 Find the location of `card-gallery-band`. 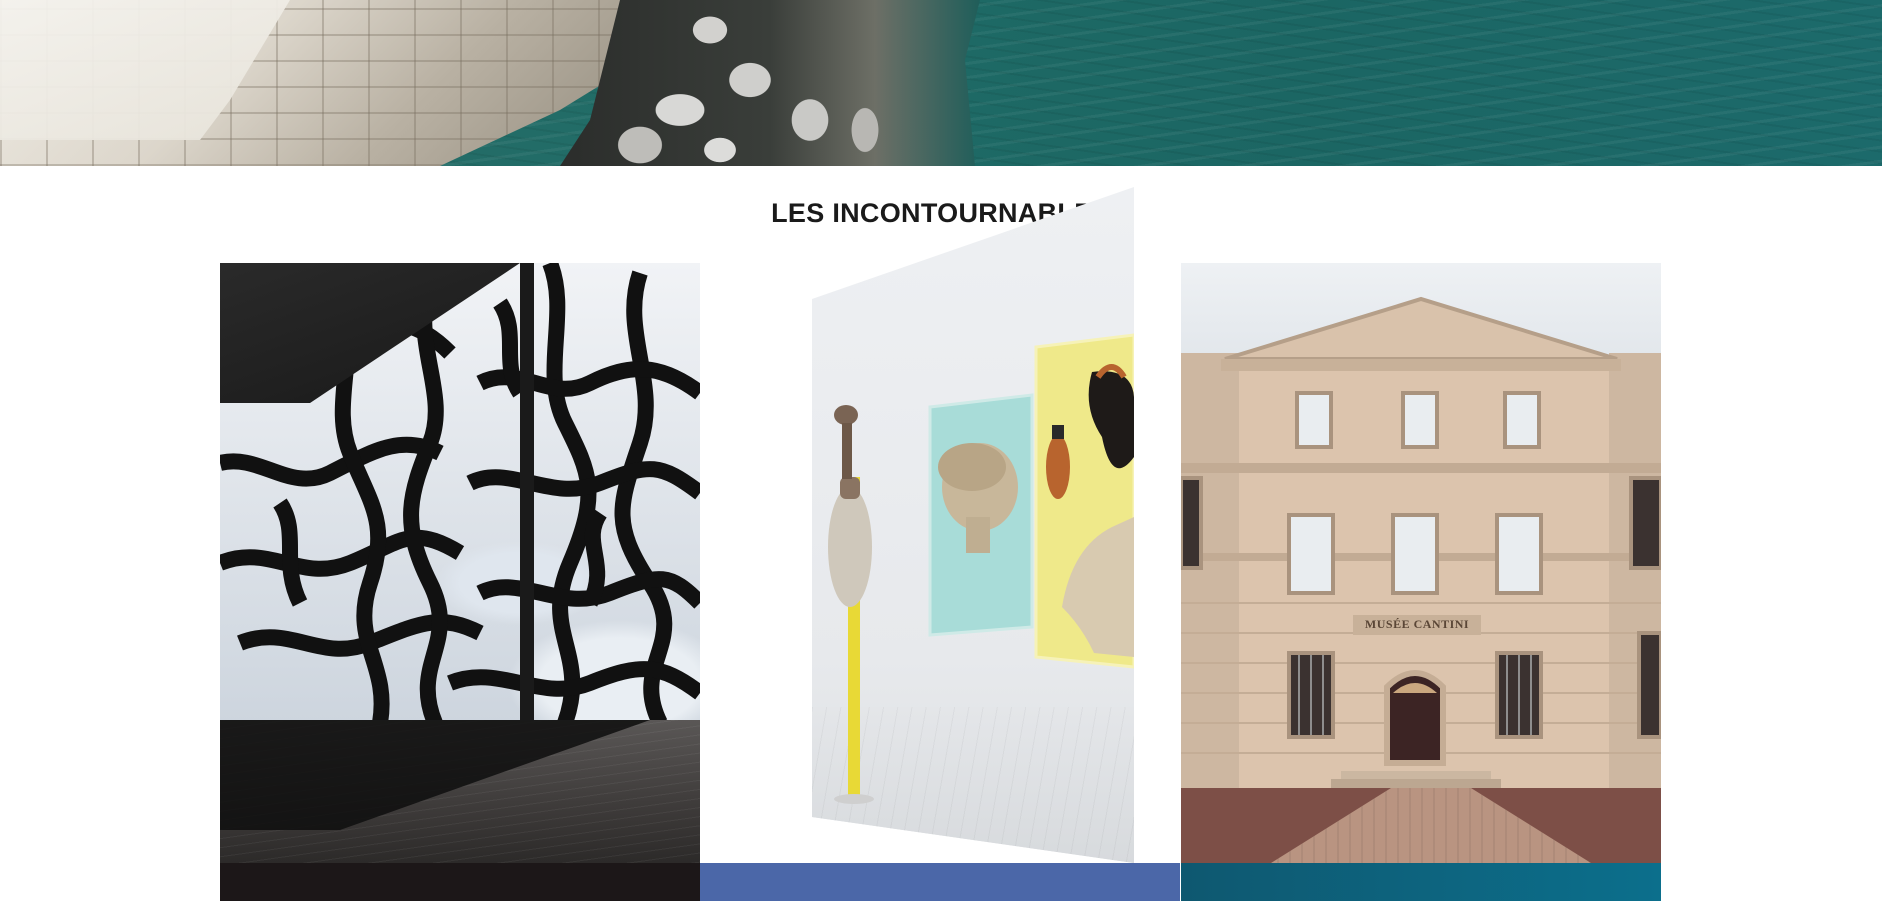

card-gallery-band is located at coordinates (940, 882).